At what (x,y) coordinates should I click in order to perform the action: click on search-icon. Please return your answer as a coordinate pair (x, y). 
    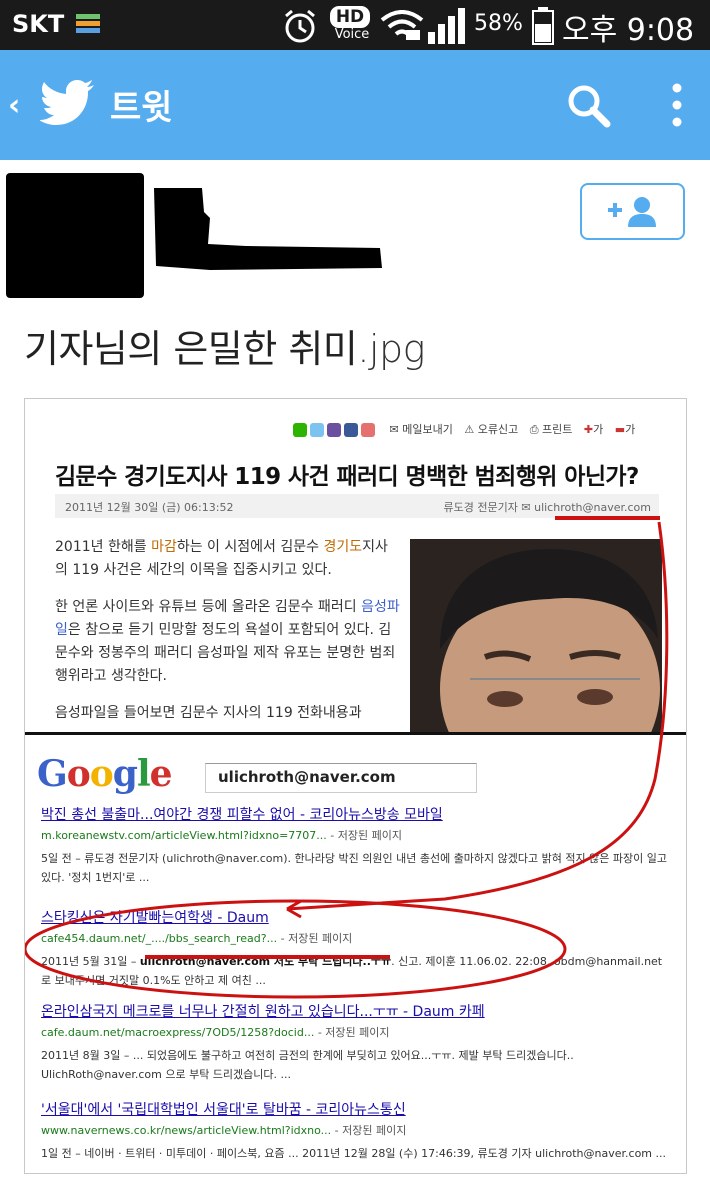
    Looking at the image, I should click on (589, 106).